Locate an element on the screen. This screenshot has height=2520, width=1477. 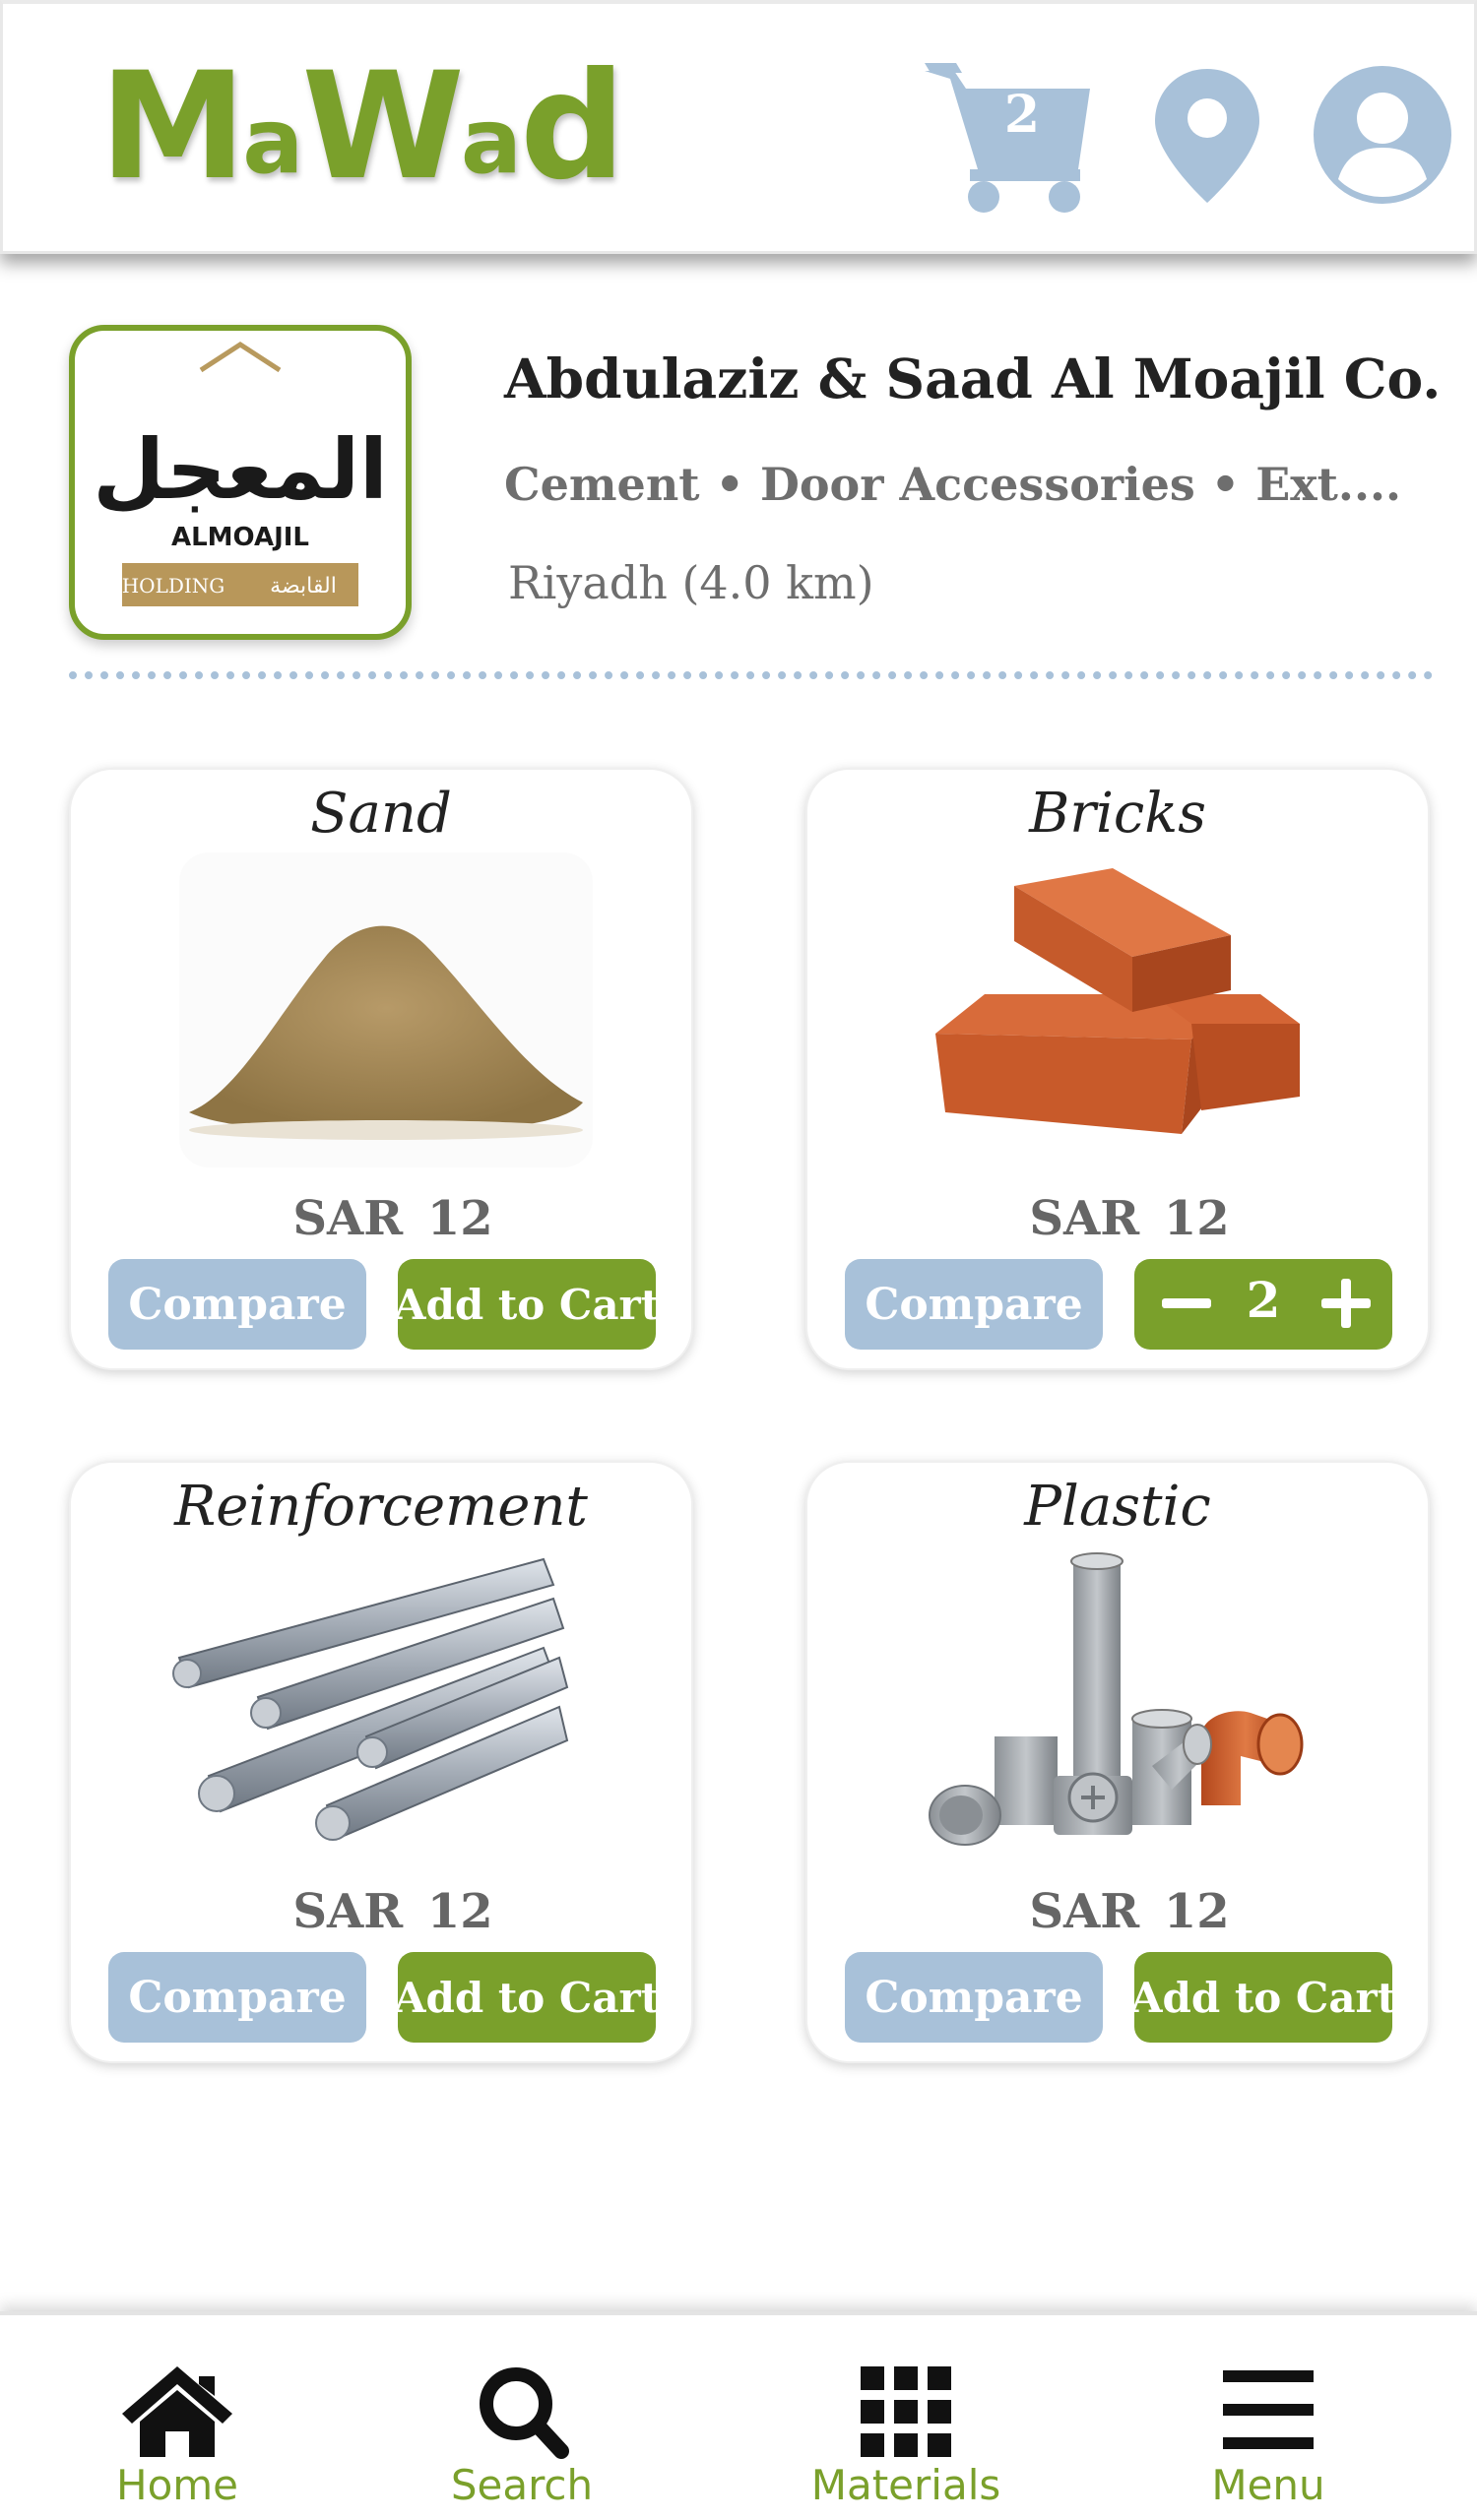
nav-item-search: Search is located at coordinates (522, 2417).